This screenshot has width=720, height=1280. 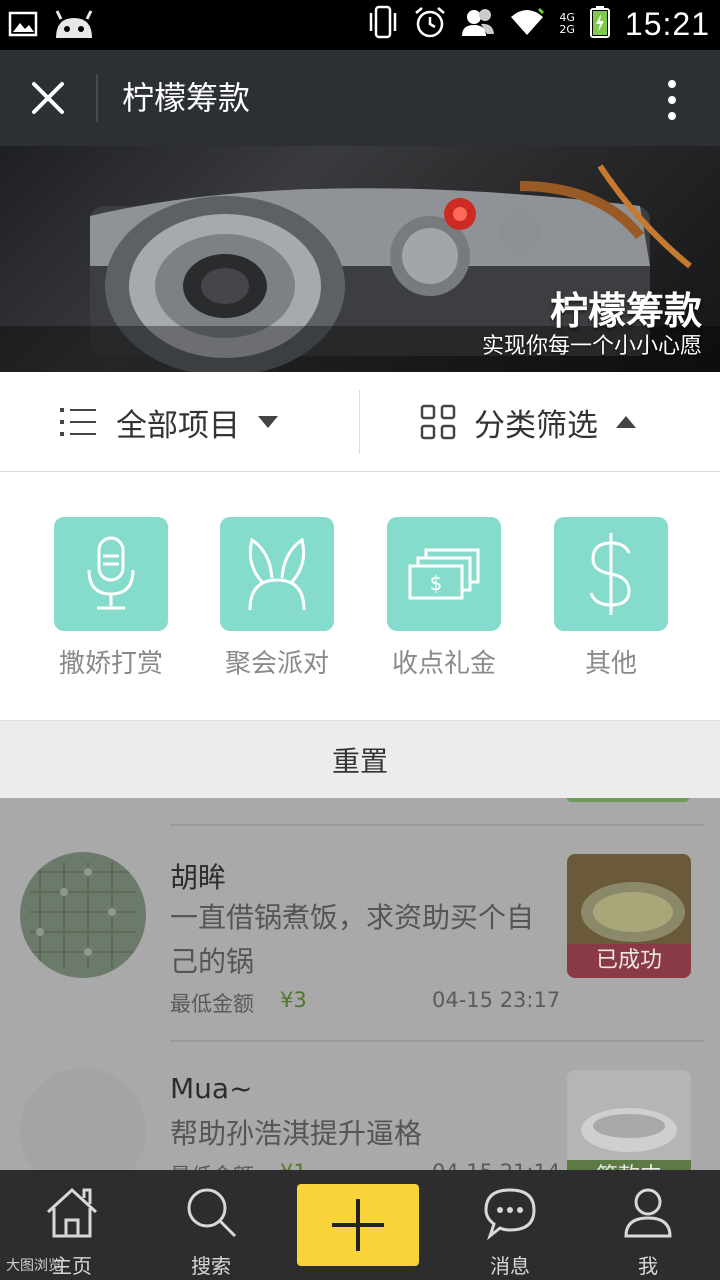 I want to click on item-date: 04-15 23:17, so click(x=496, y=1000).